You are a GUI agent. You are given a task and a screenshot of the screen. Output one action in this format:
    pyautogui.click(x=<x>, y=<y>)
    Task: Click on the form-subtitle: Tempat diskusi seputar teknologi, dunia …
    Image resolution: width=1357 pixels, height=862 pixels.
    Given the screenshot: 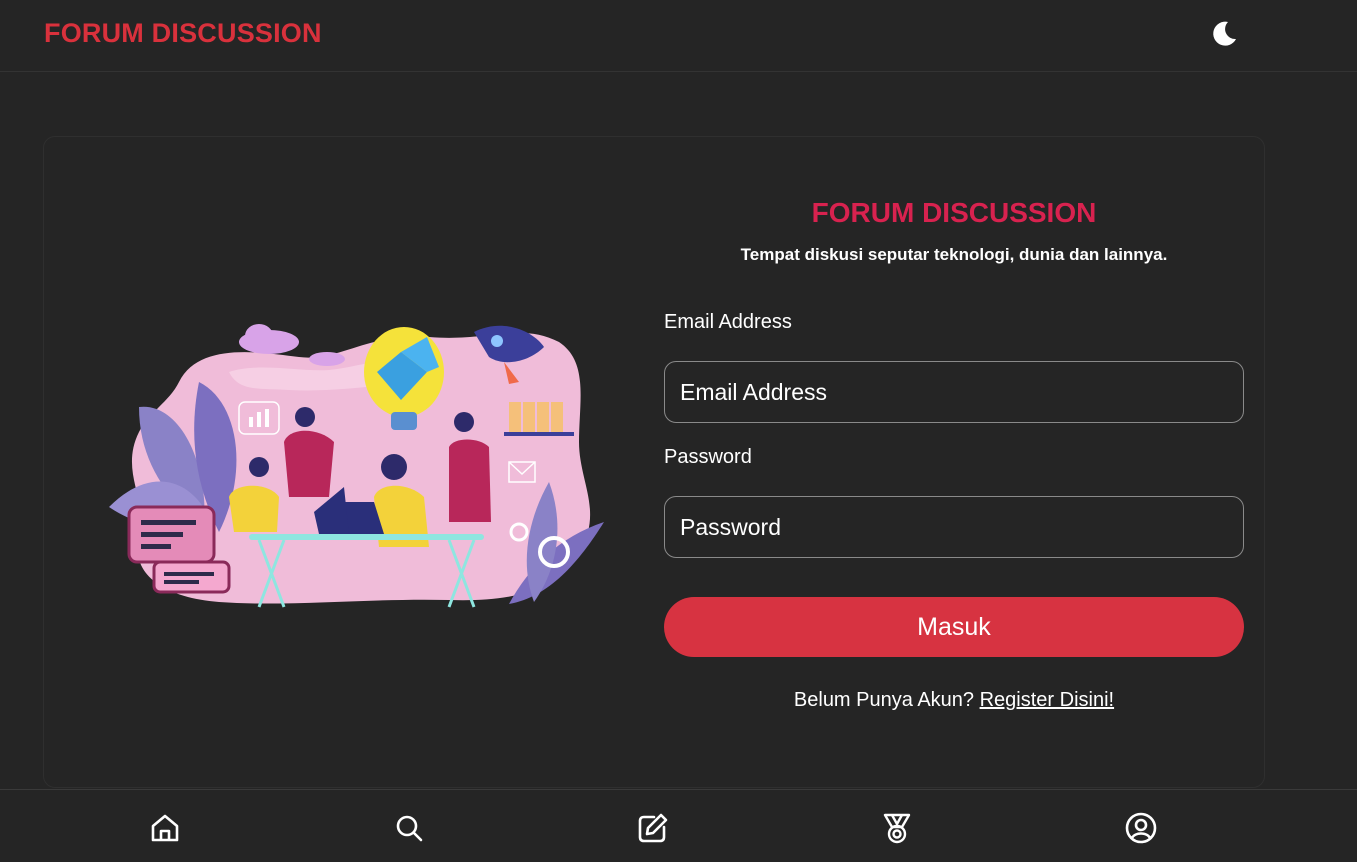 What is the action you would take?
    pyautogui.click(x=954, y=254)
    